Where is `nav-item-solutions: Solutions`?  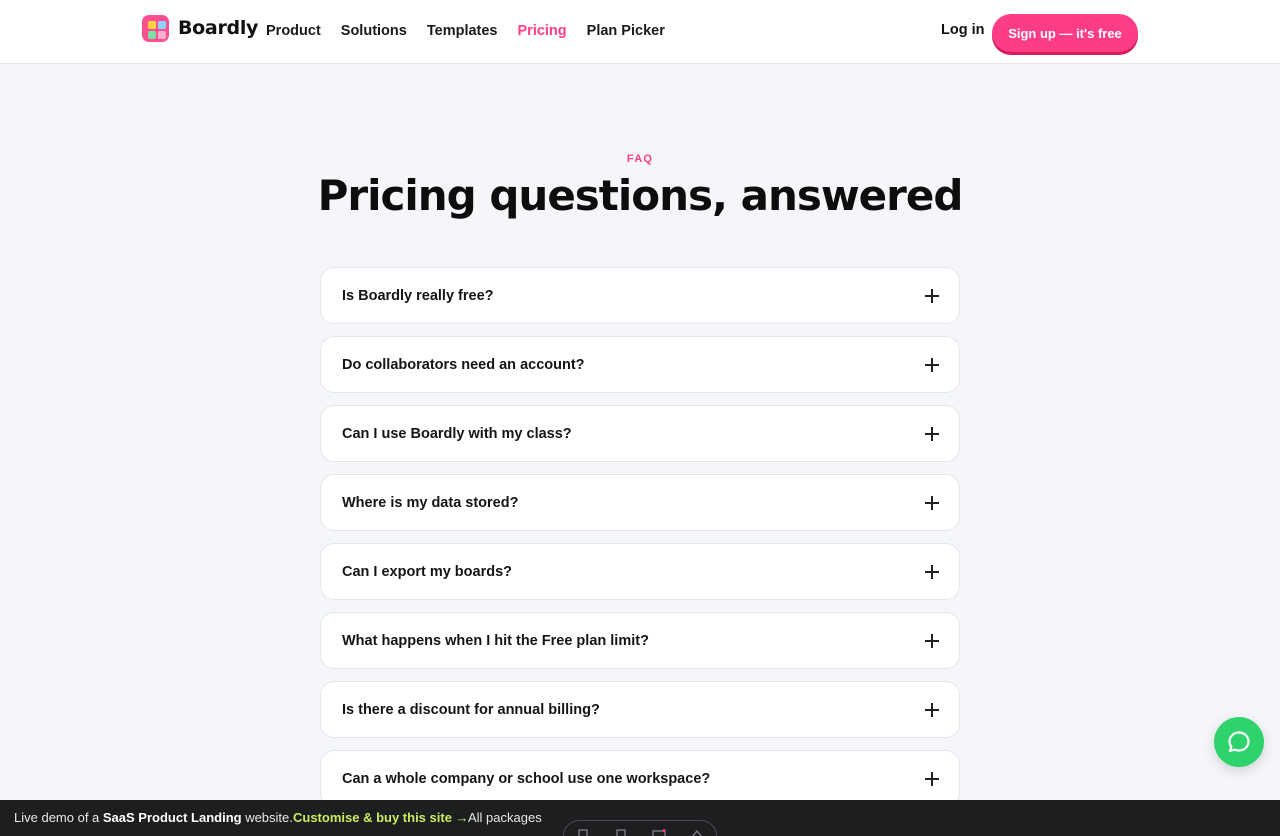 nav-item-solutions: Solutions is located at coordinates (374, 31).